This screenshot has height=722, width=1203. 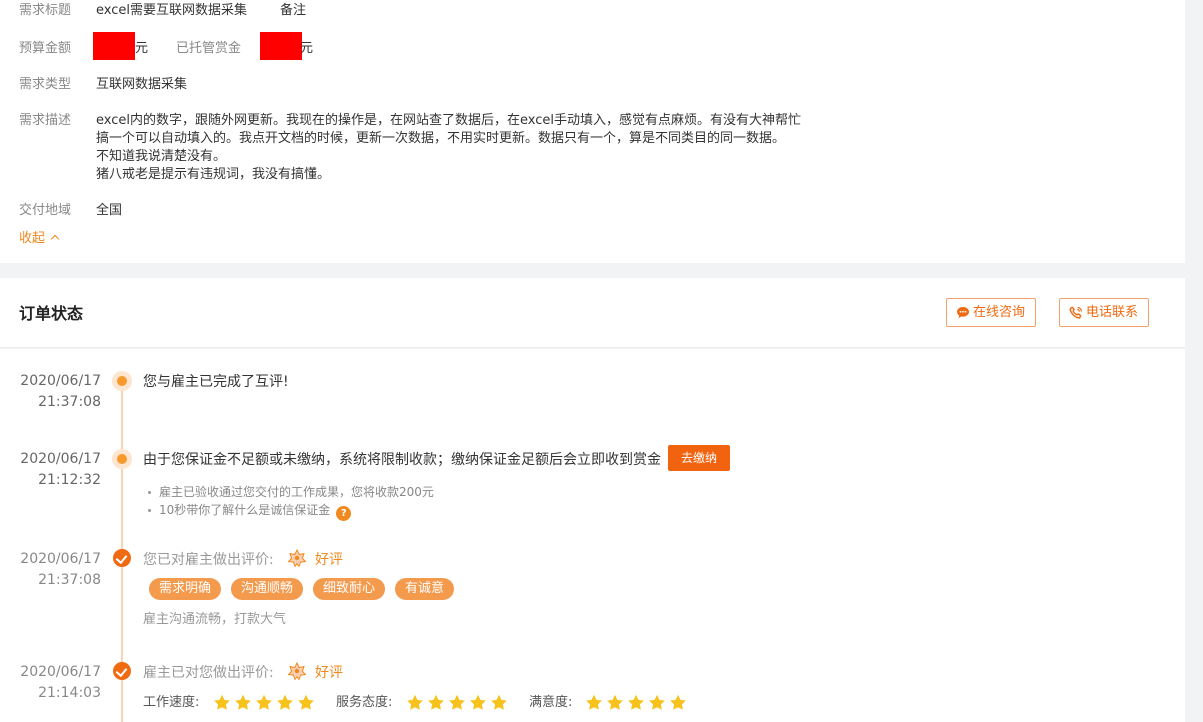 I want to click on phone-contact-button: 电话联系, so click(x=1104, y=312).